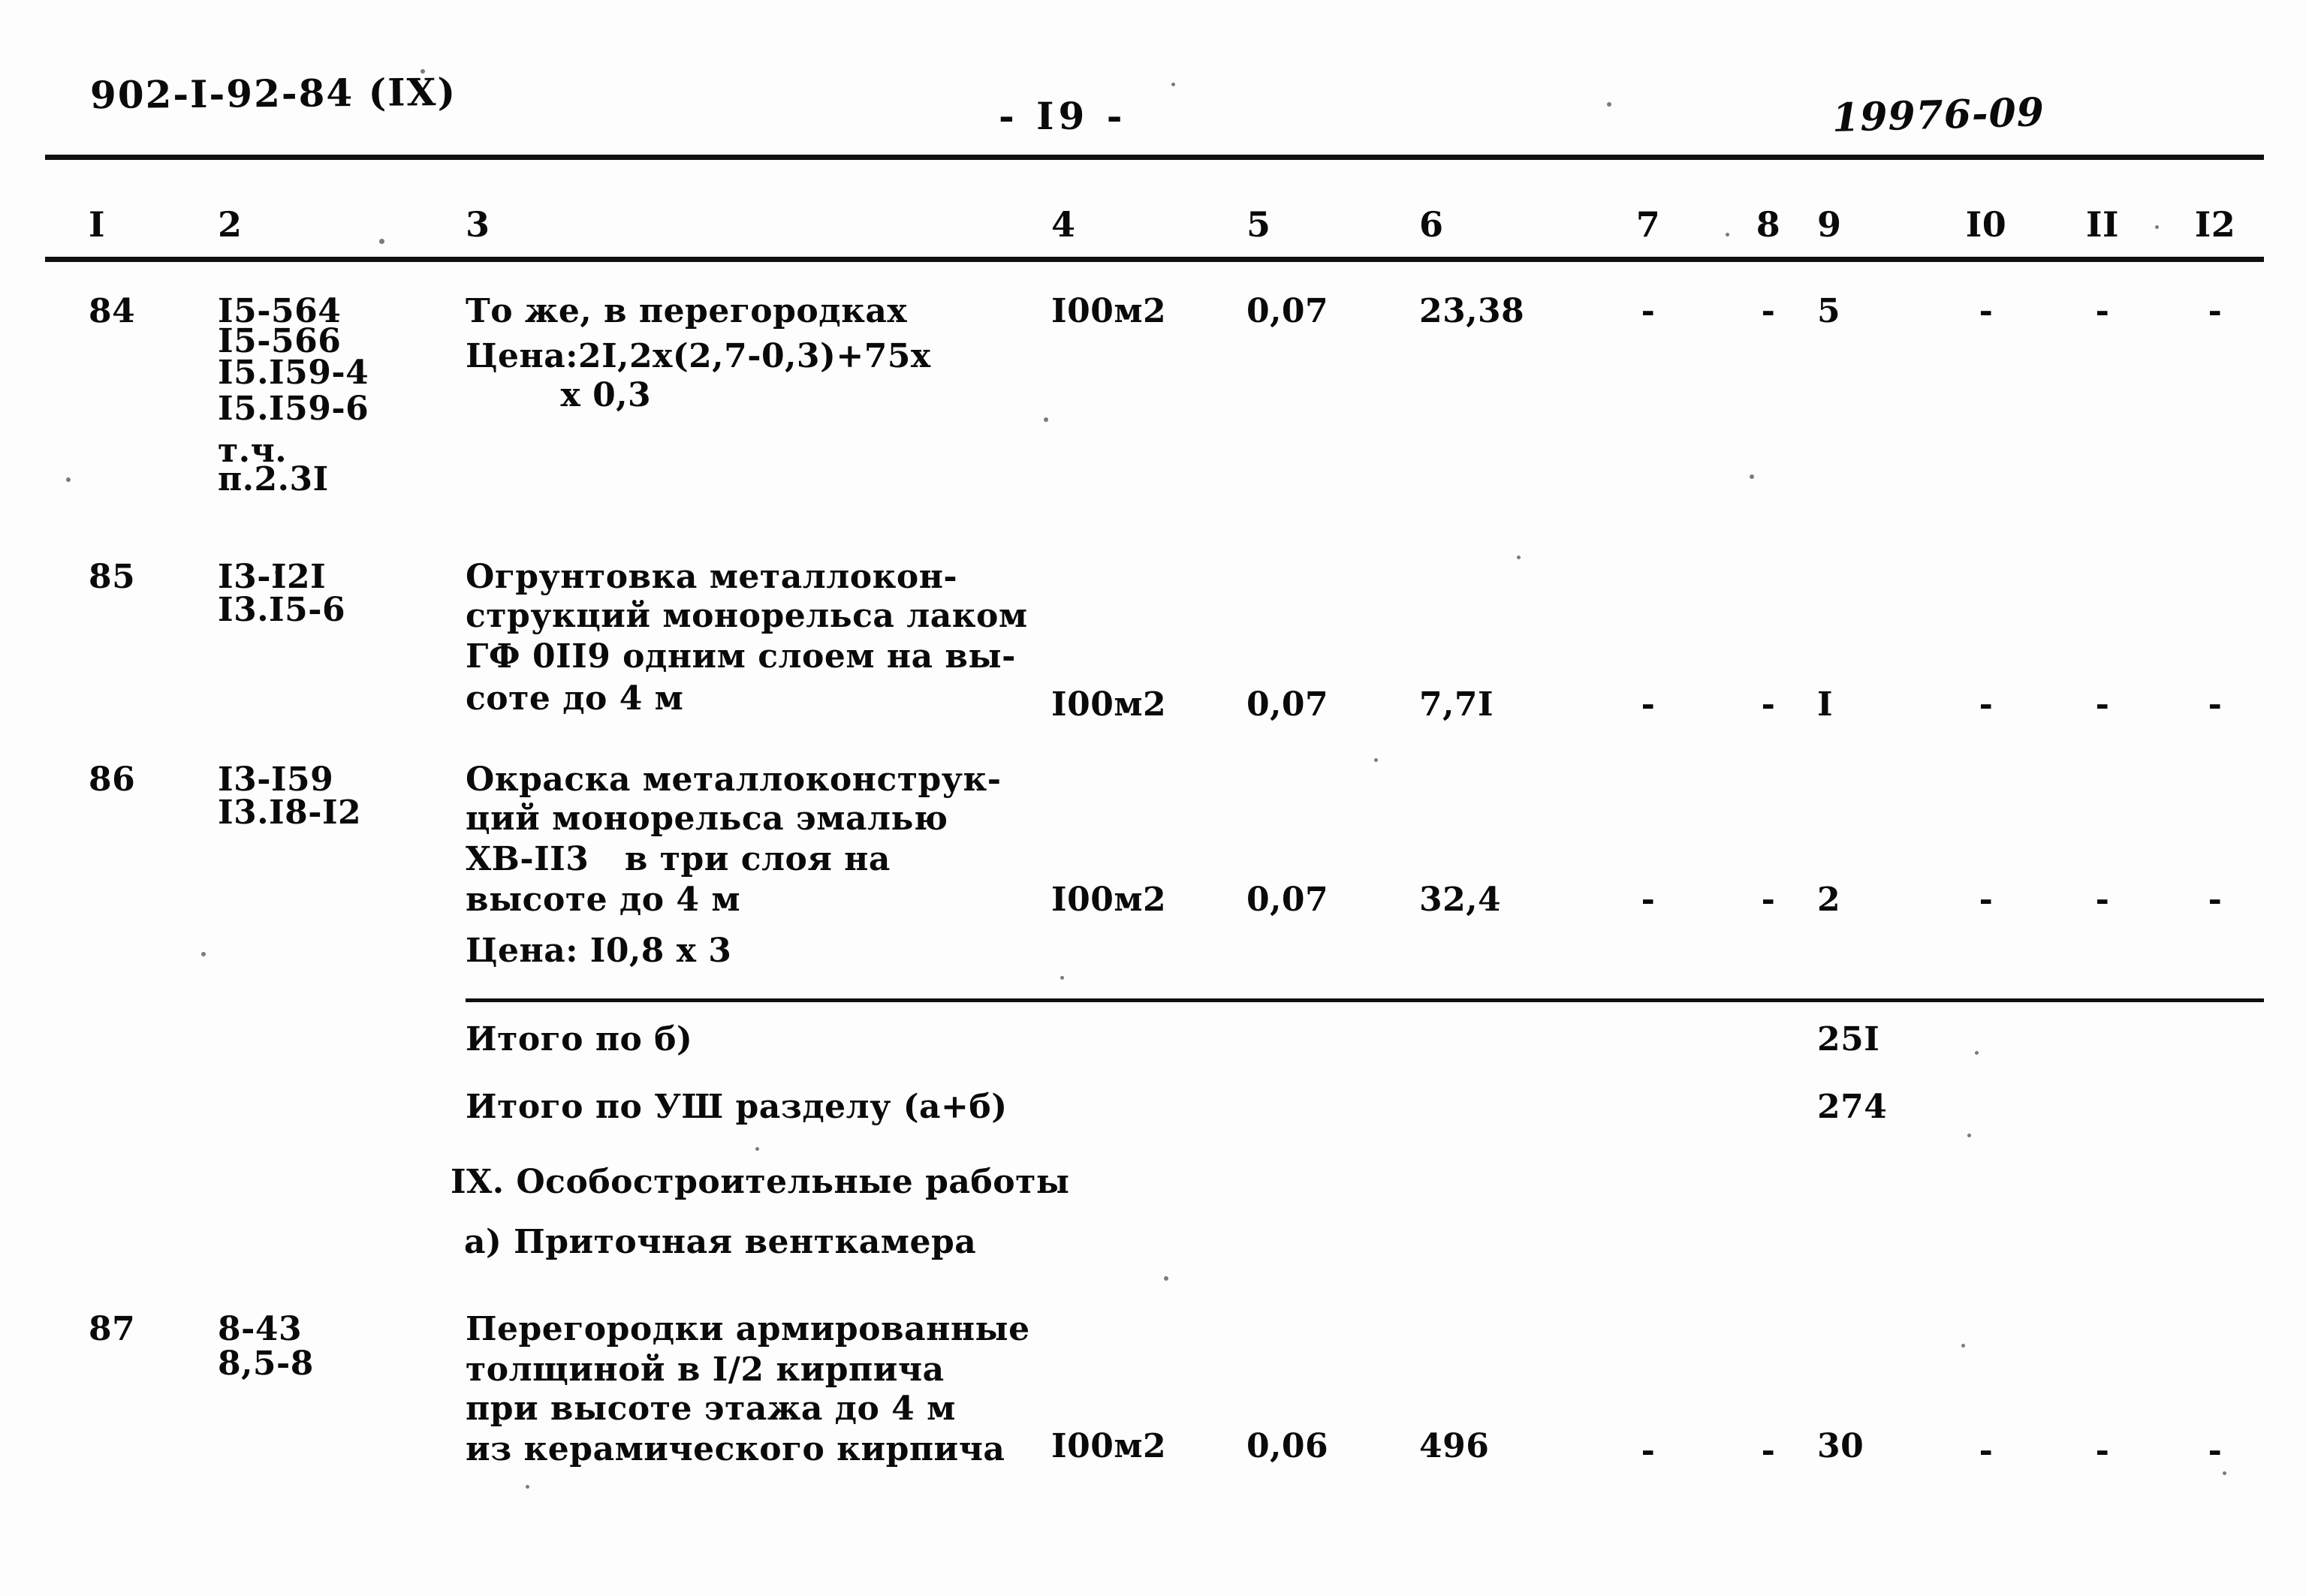  What do you see at coordinates (112, 1329) in the screenshot?
I see `row-number: 87` at bounding box center [112, 1329].